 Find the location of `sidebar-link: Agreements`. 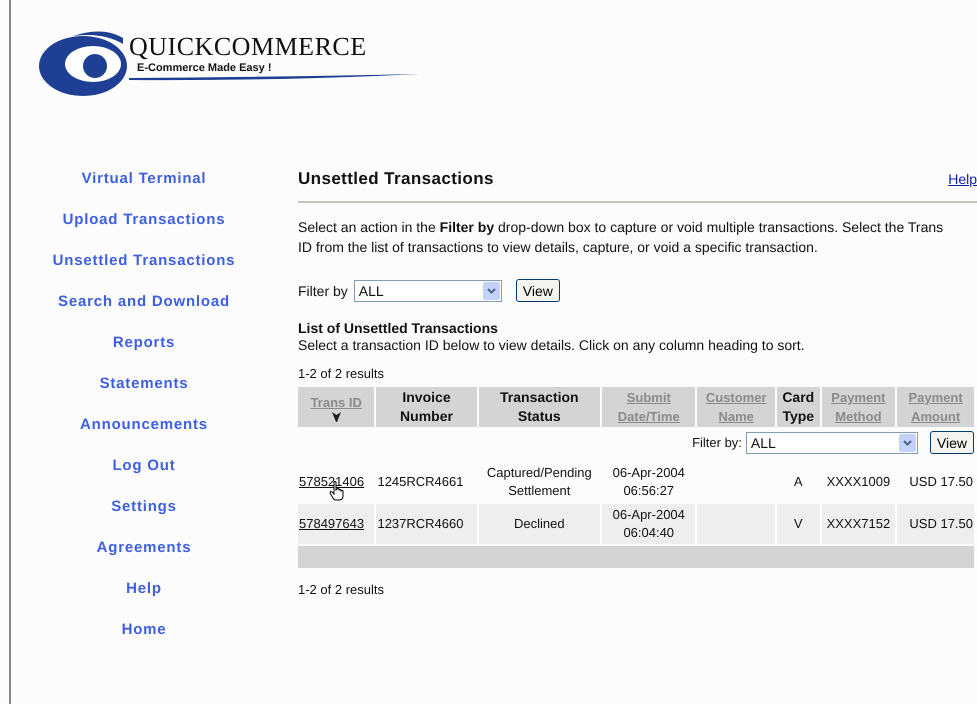

sidebar-link: Agreements is located at coordinates (144, 548).